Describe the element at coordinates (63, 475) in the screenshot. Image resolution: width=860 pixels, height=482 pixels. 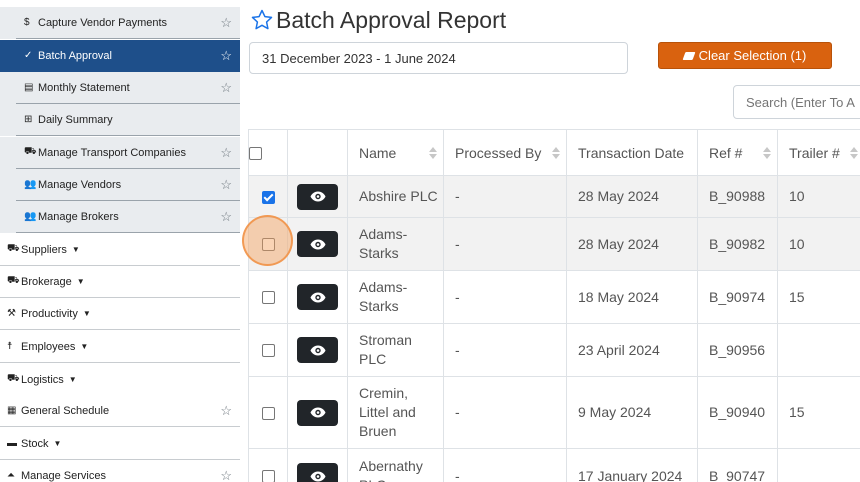
I see `sidebar-item-label: Manage Services` at that location.